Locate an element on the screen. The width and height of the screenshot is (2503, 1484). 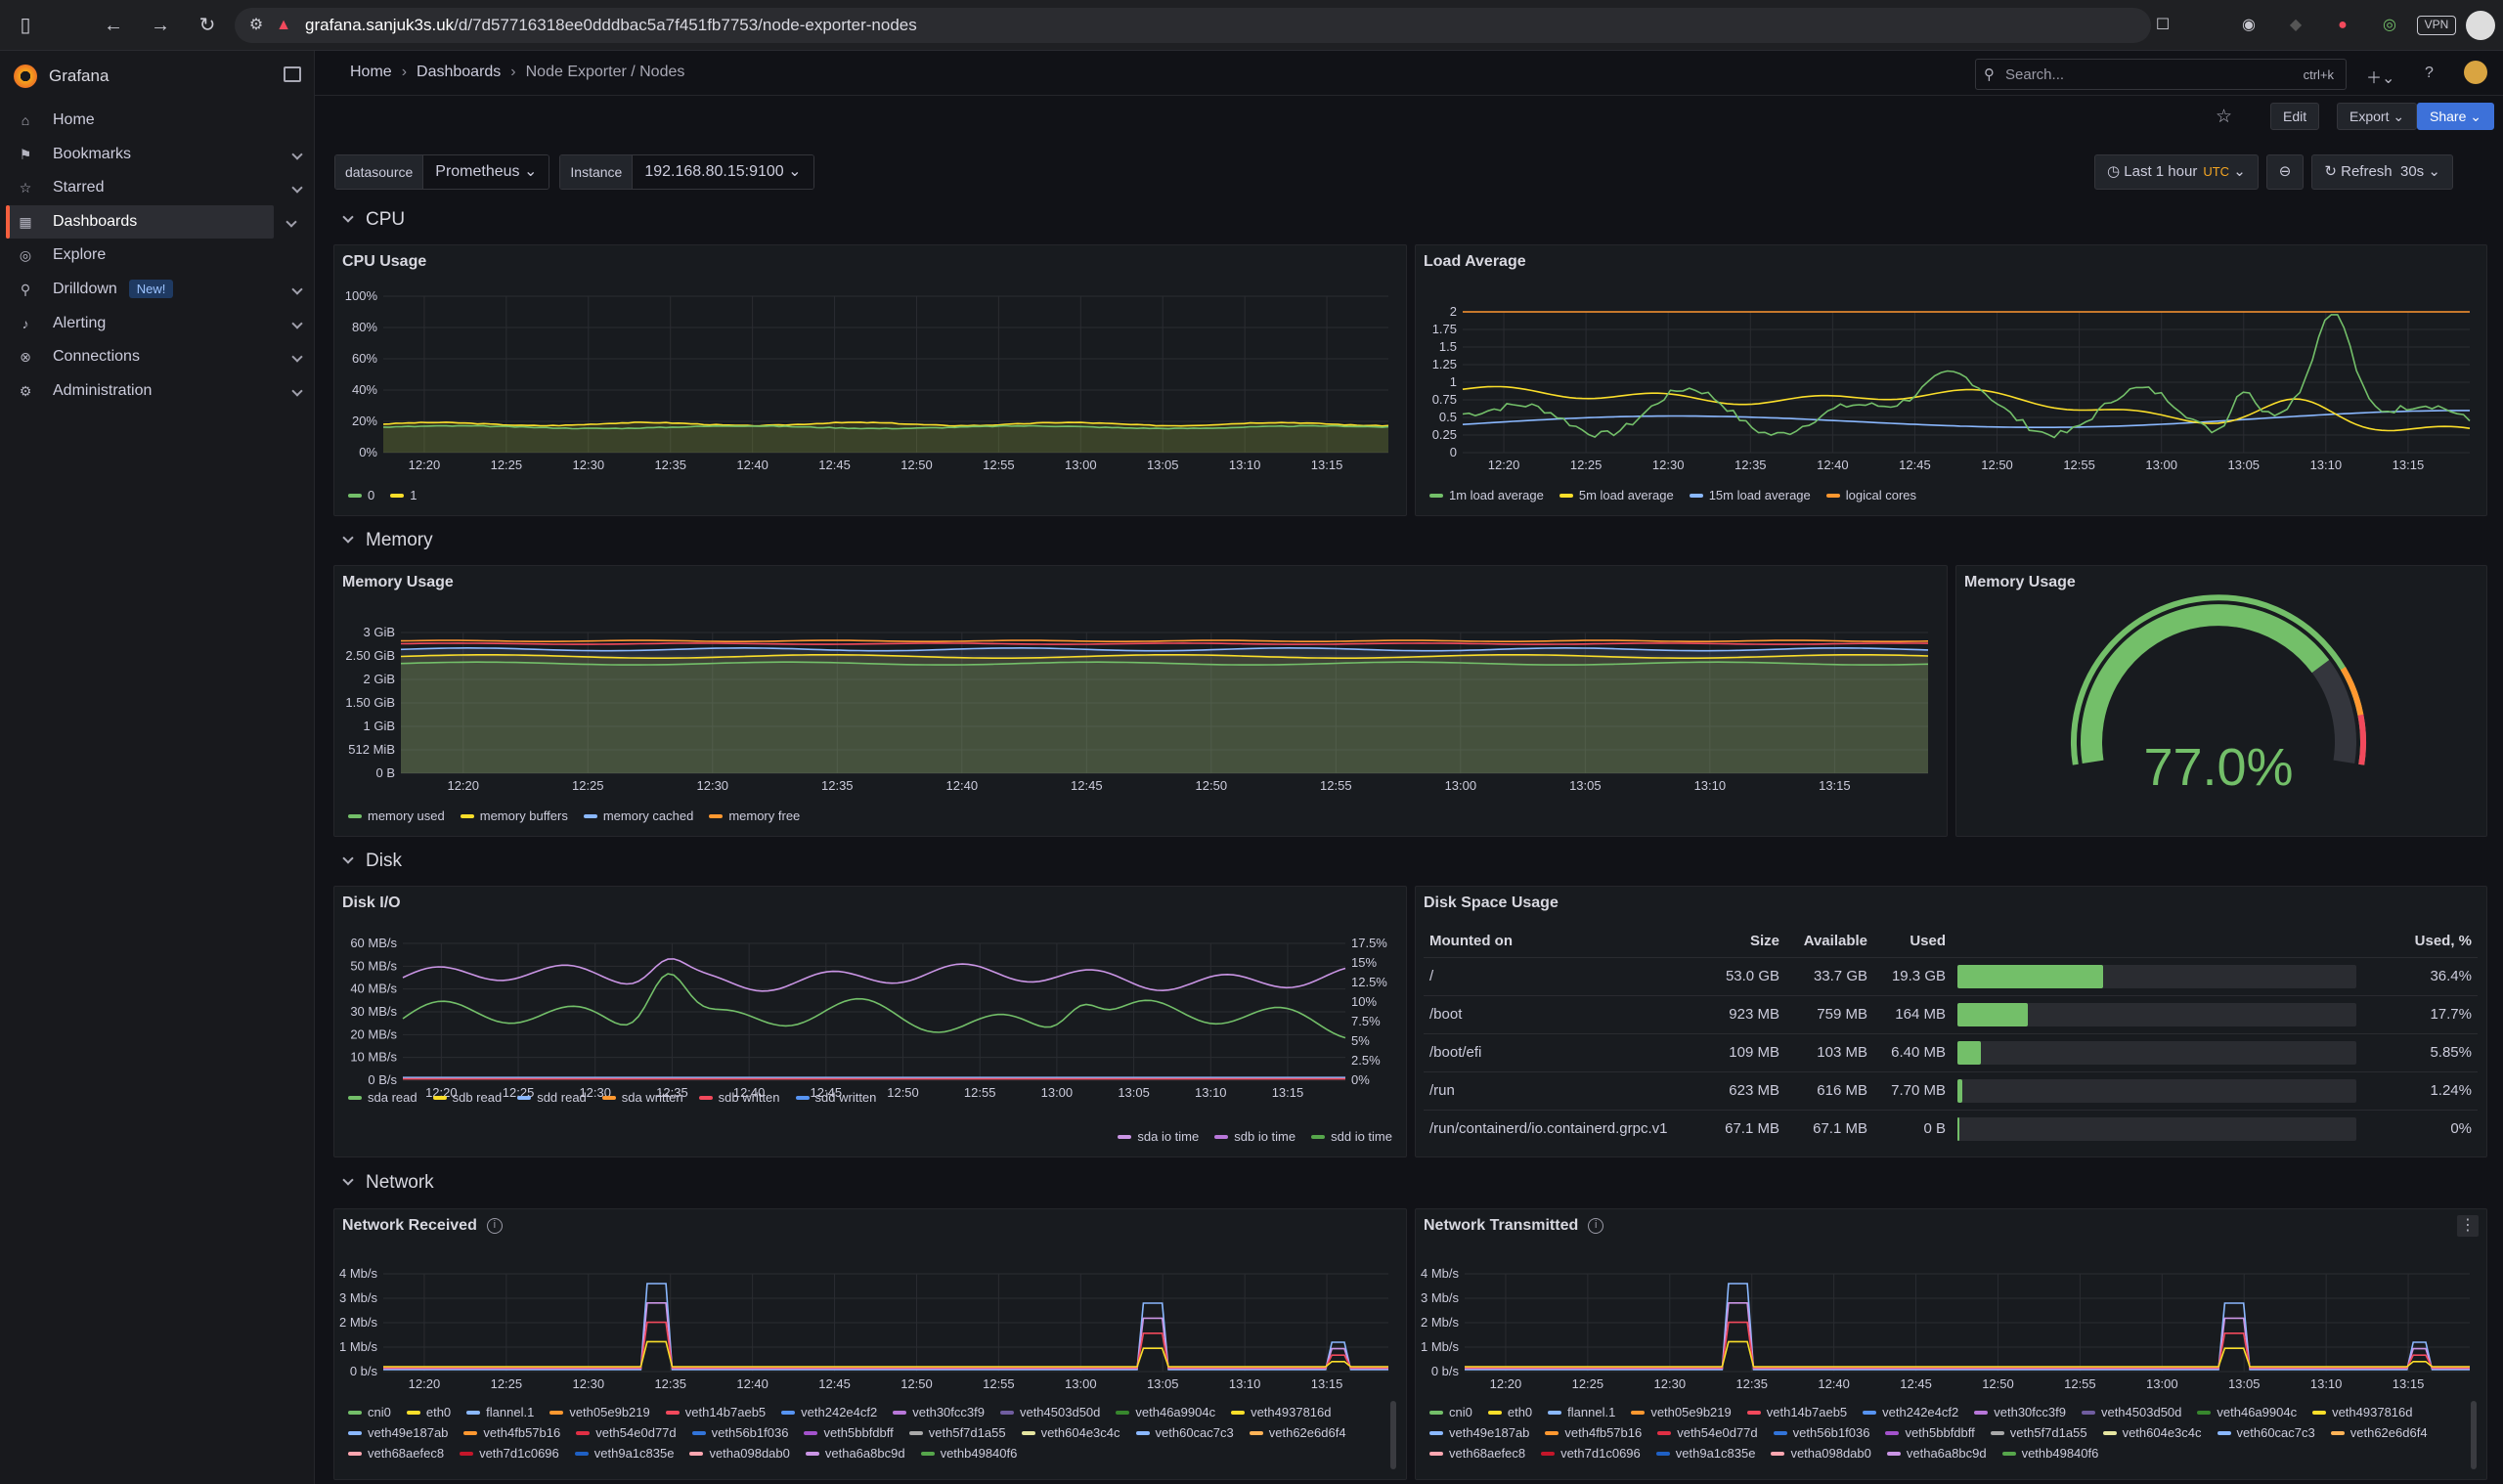
column-header: Available is located at coordinates (1829, 941).